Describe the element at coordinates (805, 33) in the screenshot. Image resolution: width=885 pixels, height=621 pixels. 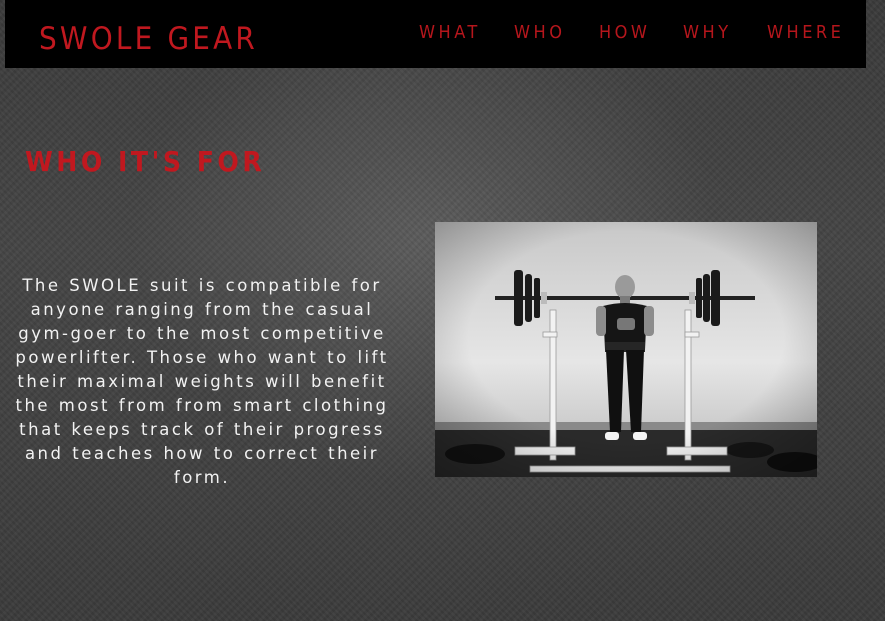
I see `nav-link-where: WHERE` at that location.